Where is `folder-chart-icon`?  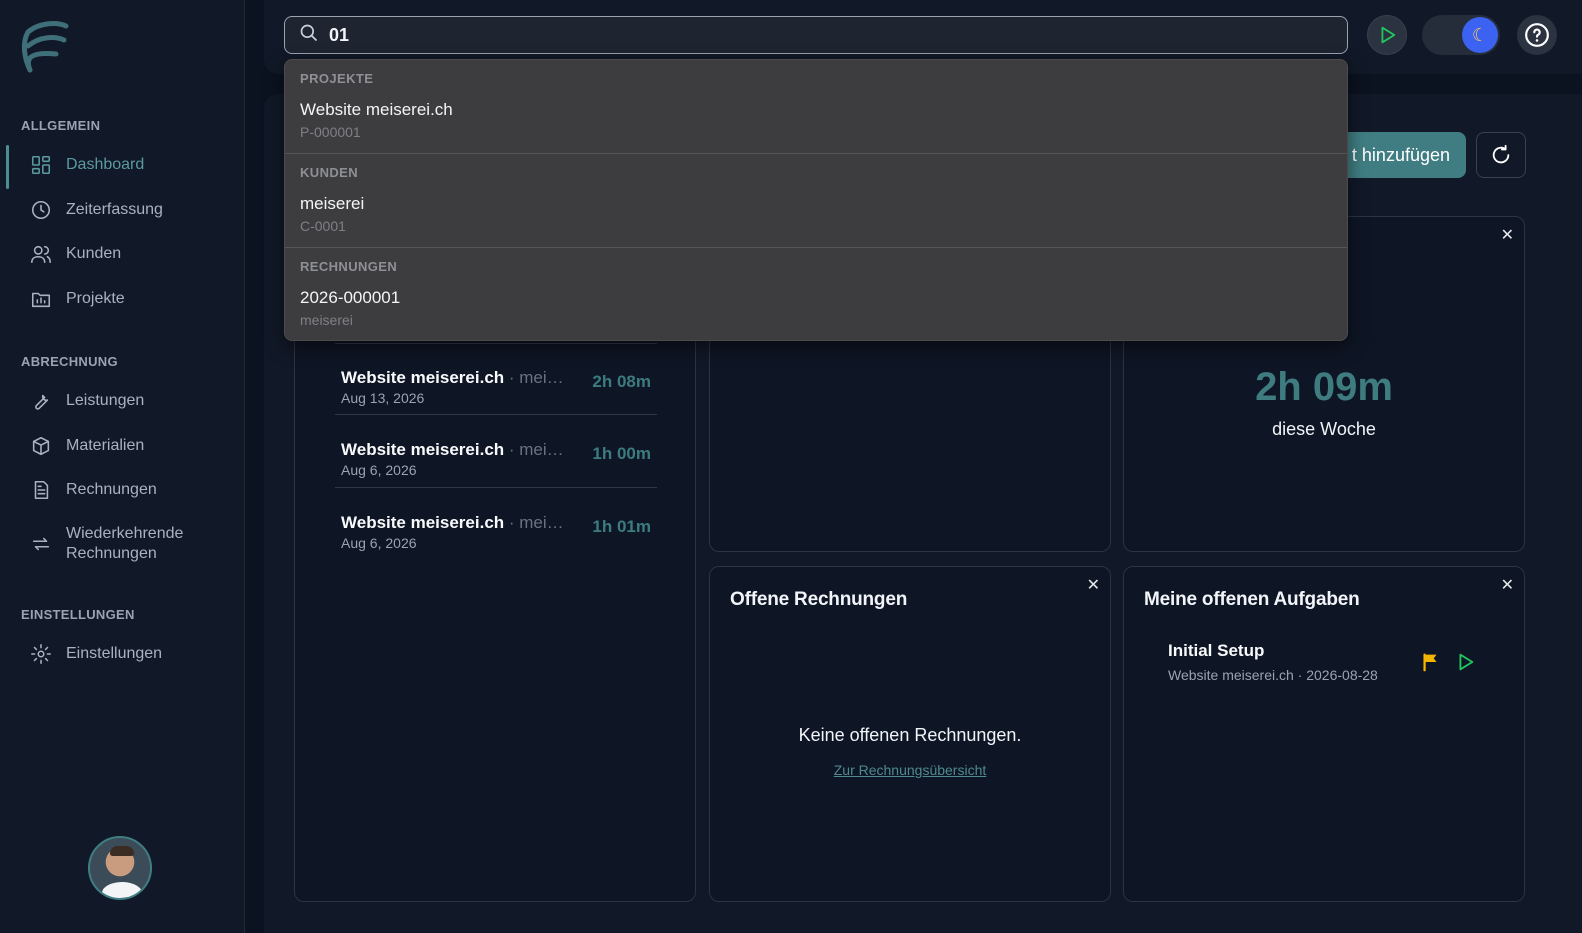
folder-chart-icon is located at coordinates (41, 299).